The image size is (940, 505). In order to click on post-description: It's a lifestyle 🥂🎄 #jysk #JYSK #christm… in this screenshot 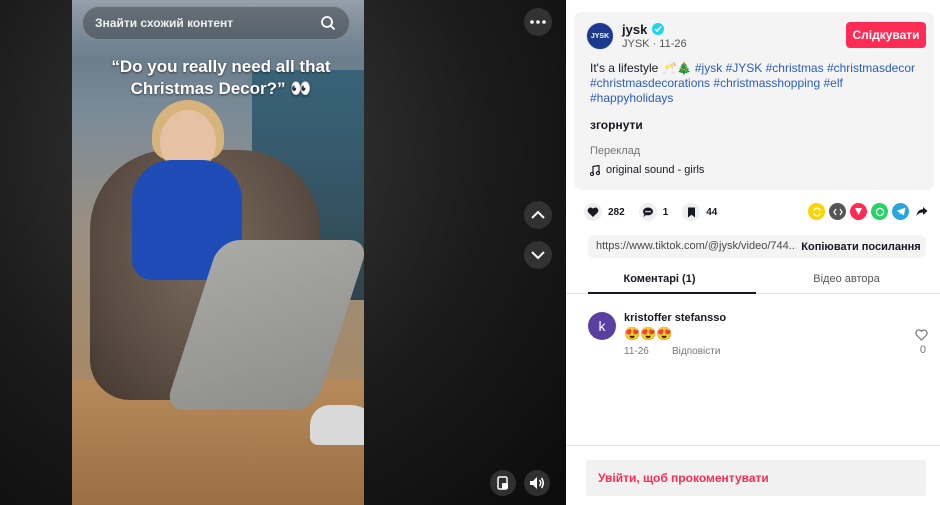, I will do `click(758, 83)`.